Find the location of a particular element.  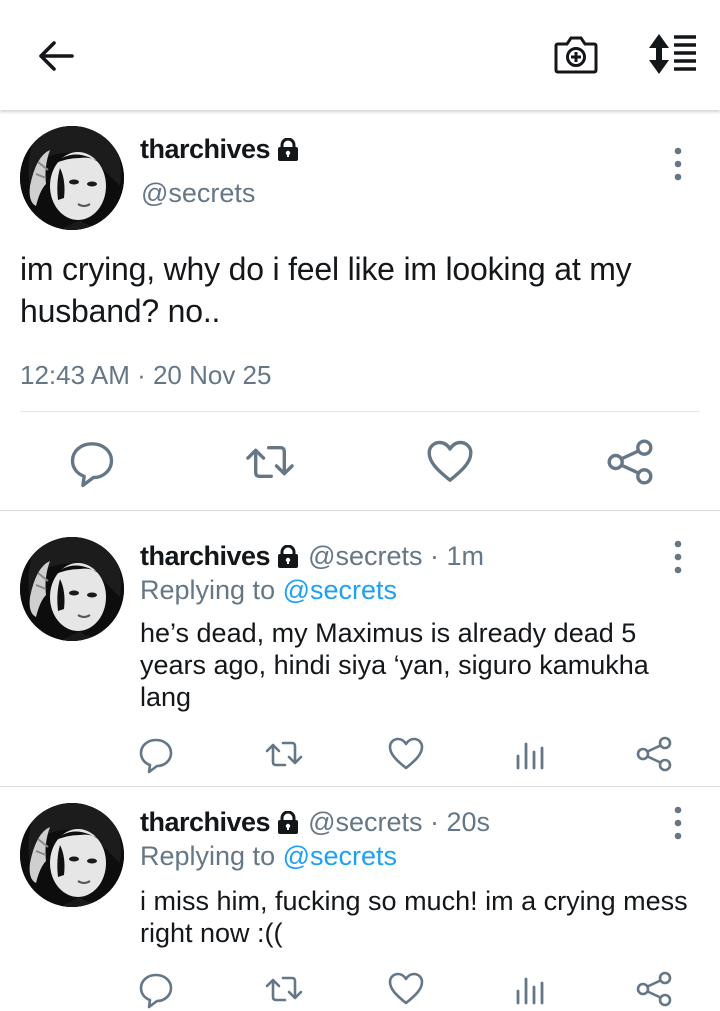

top-app-bar is located at coordinates (360, 55).